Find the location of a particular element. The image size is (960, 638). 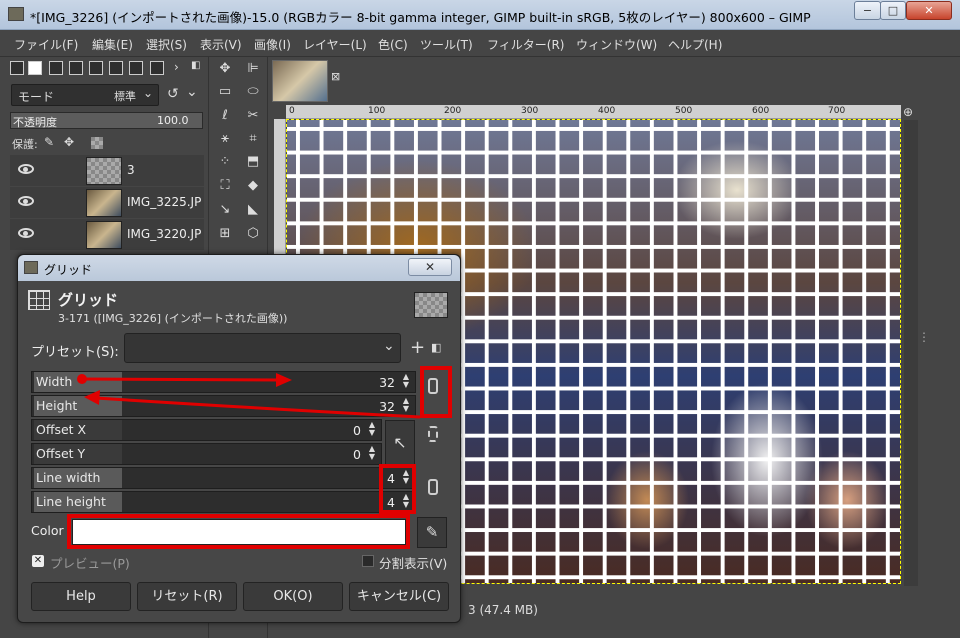

annotation-arrows is located at coordinates (249, 396).